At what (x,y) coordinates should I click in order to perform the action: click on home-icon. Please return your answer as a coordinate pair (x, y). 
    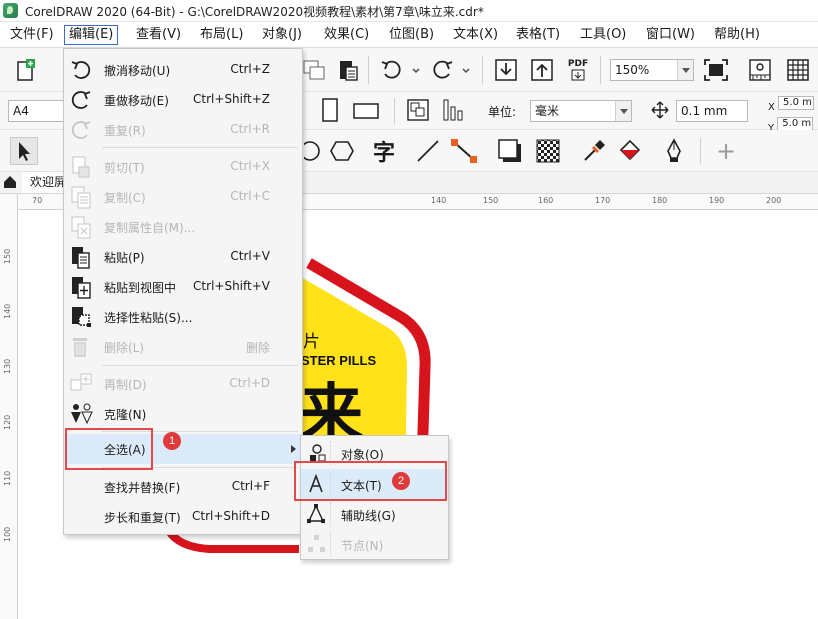
    Looking at the image, I should click on (10, 183).